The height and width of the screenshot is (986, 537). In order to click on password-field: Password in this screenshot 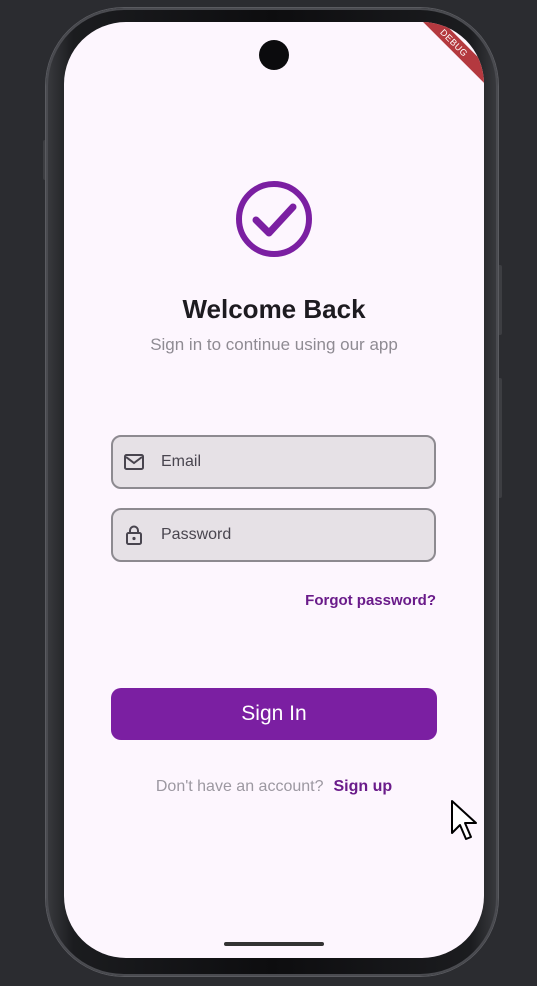, I will do `click(273, 535)`.